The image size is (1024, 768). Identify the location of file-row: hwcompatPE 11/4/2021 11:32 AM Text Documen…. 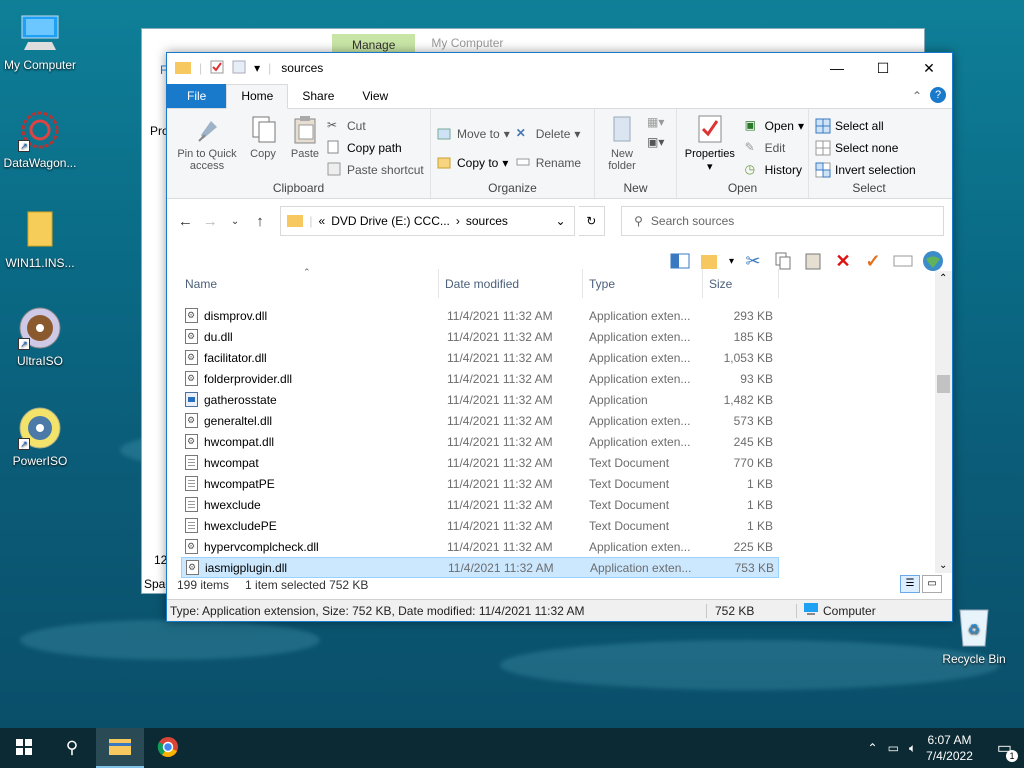
(552, 483).